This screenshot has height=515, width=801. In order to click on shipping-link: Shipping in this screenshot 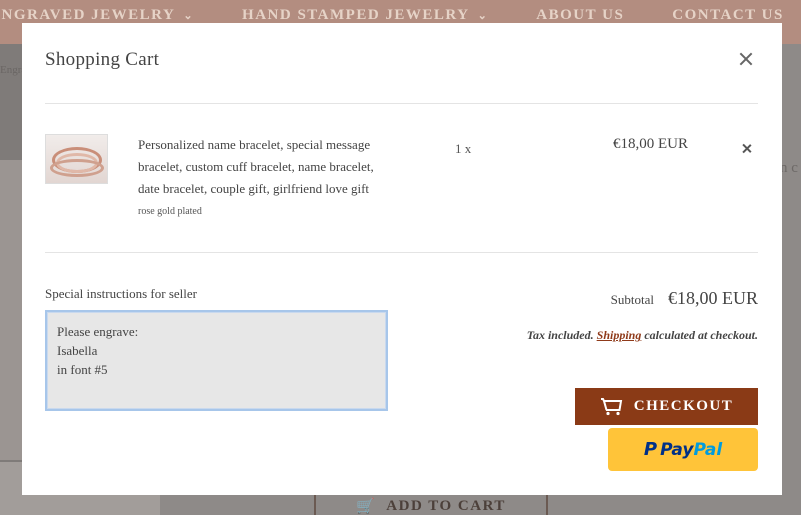, I will do `click(619, 335)`.